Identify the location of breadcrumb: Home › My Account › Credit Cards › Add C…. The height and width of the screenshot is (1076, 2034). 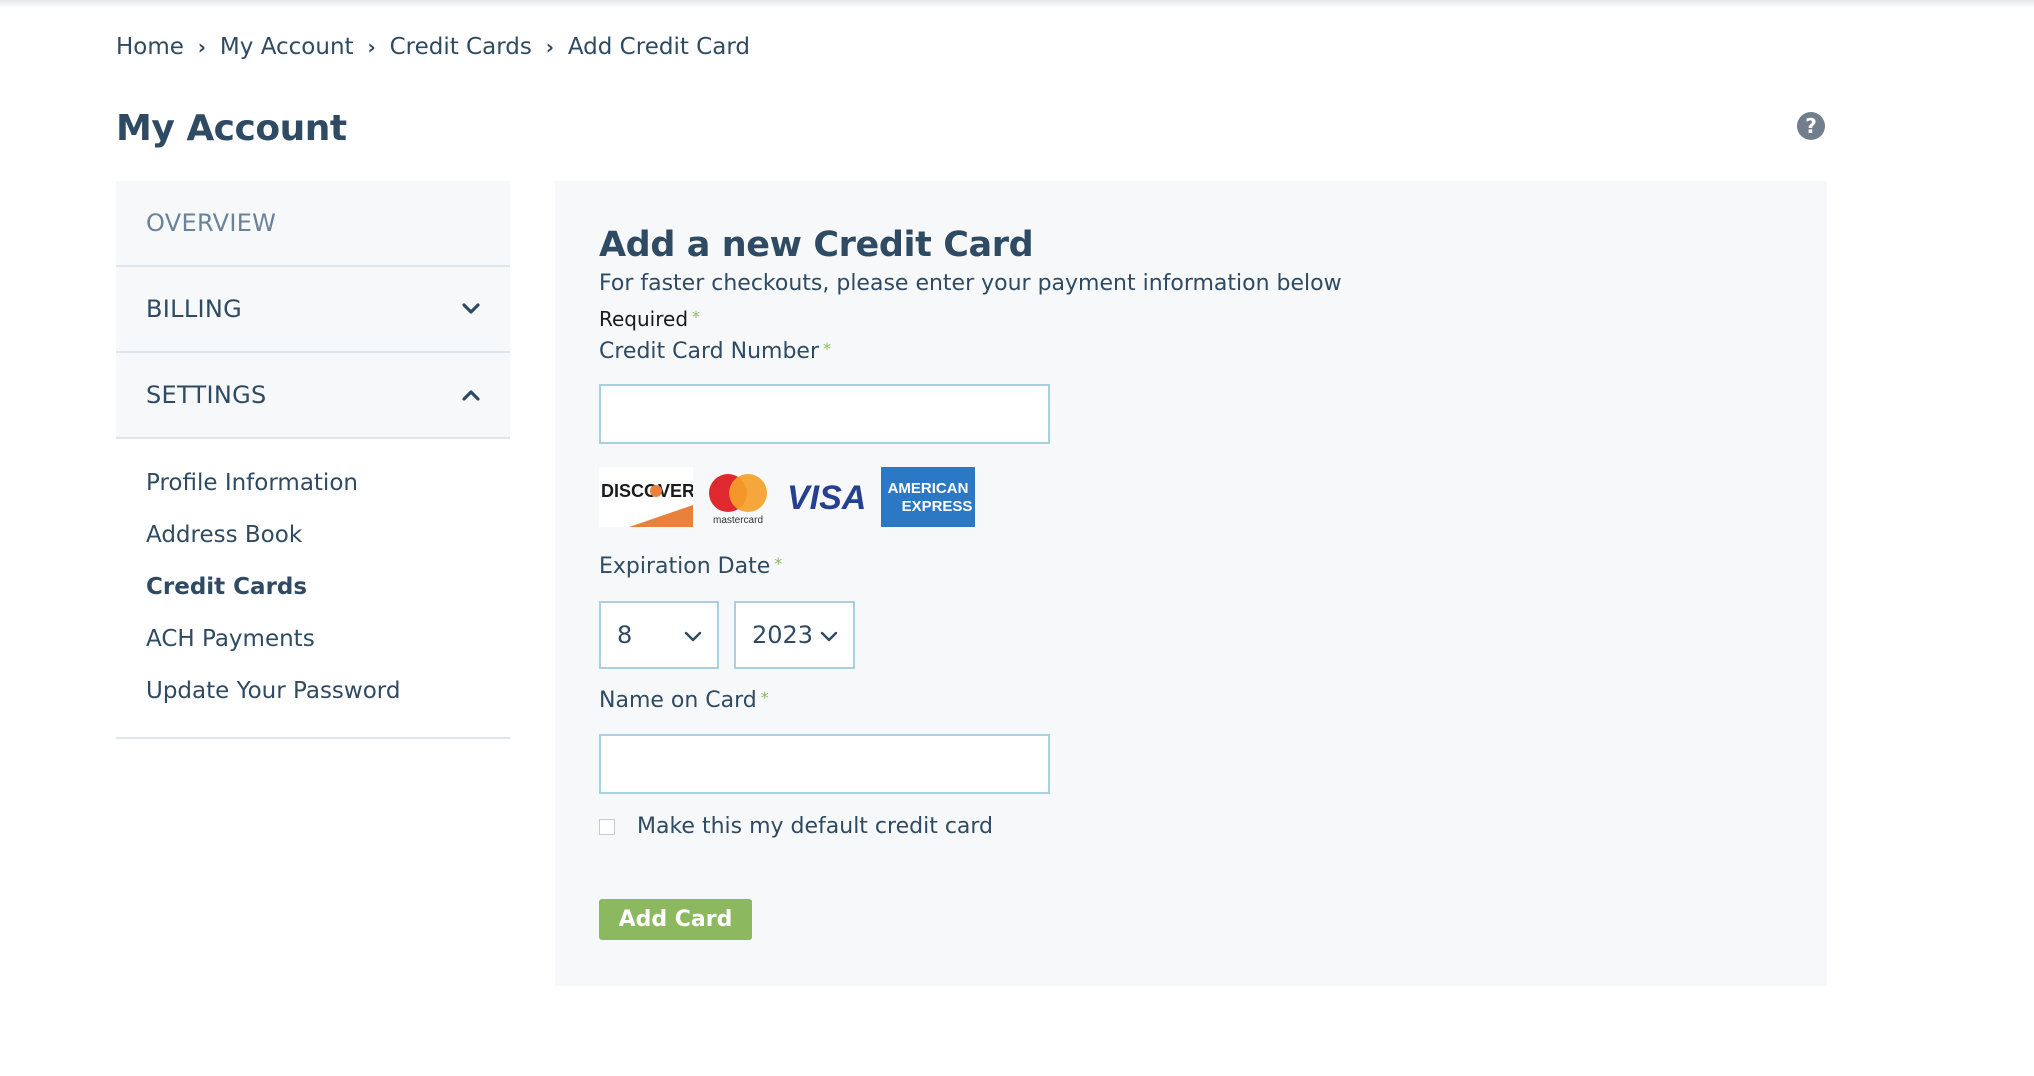
(433, 47).